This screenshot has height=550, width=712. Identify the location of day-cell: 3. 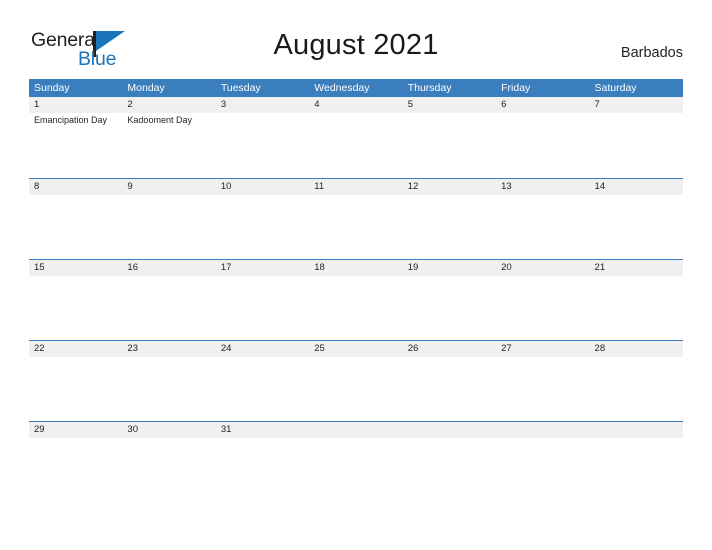
(262, 137).